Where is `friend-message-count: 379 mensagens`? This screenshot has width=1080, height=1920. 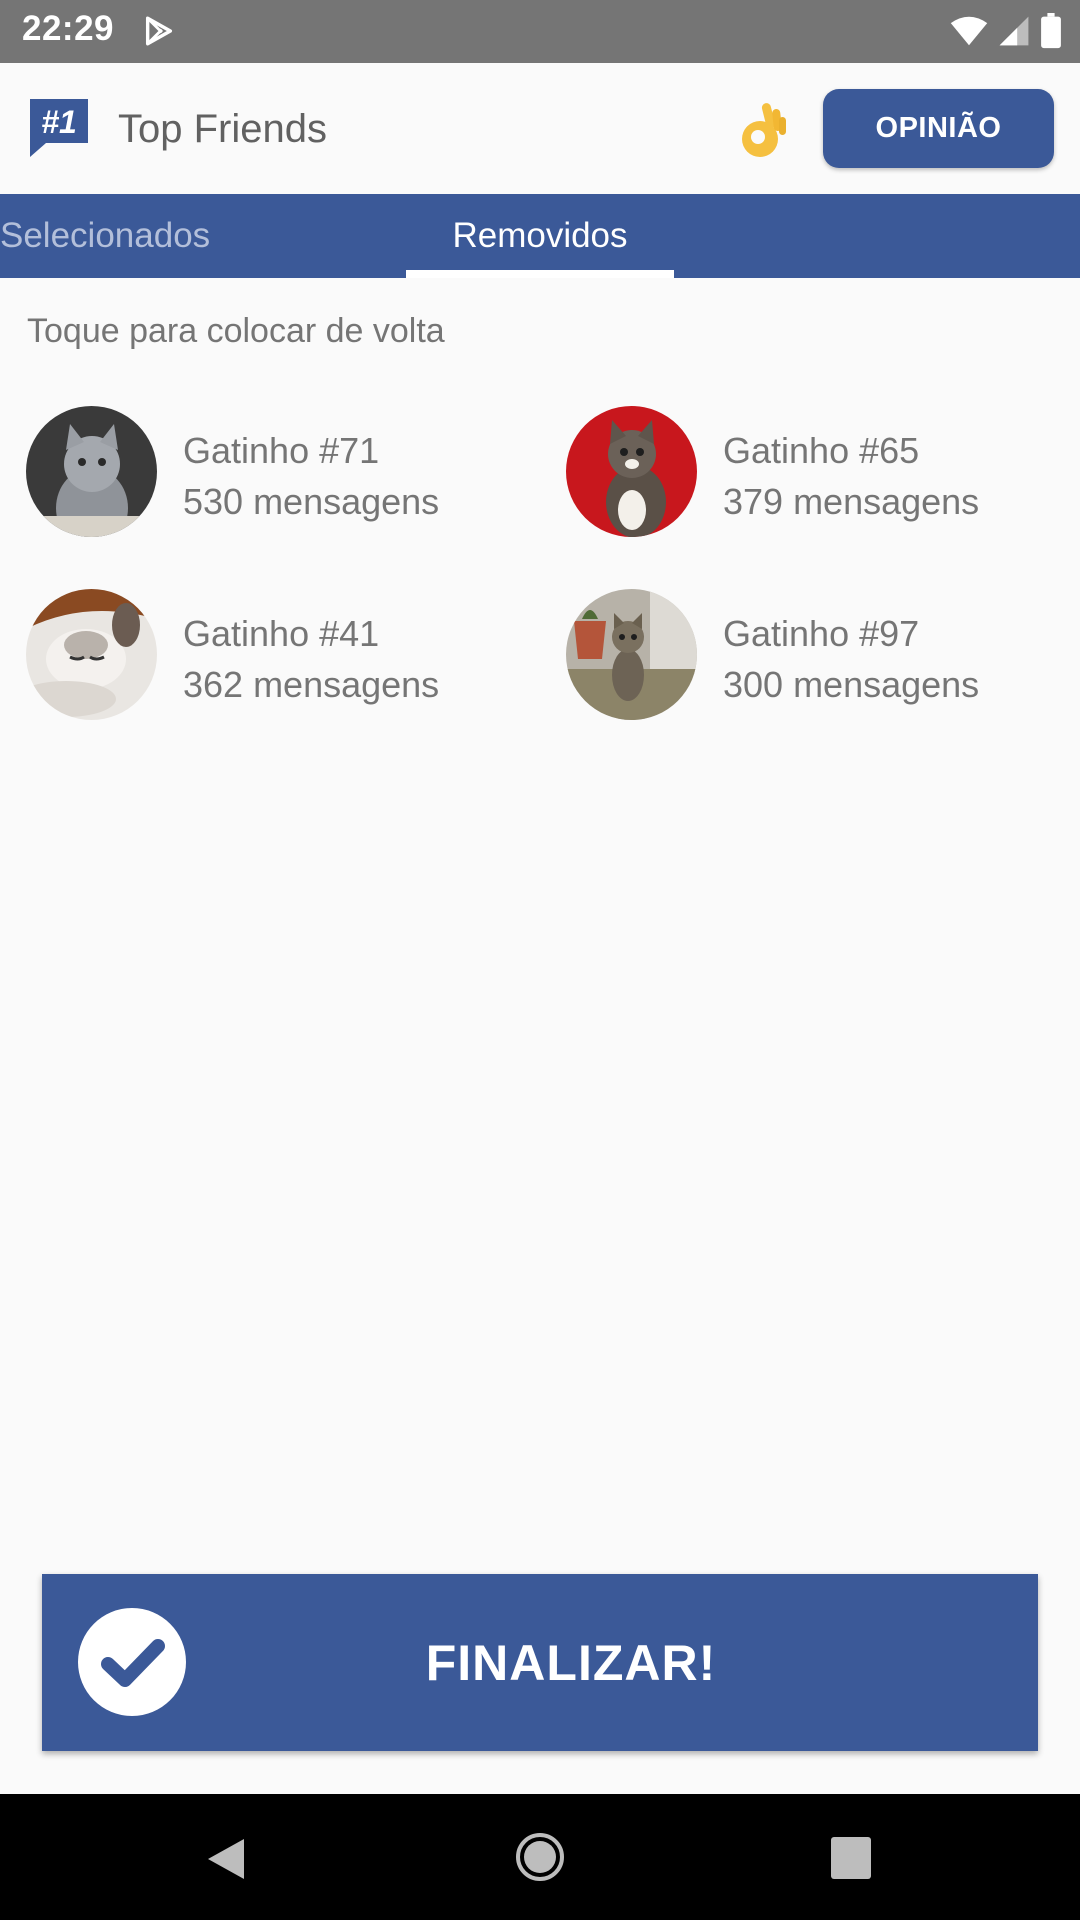
friend-message-count: 379 mensagens is located at coordinates (851, 501).